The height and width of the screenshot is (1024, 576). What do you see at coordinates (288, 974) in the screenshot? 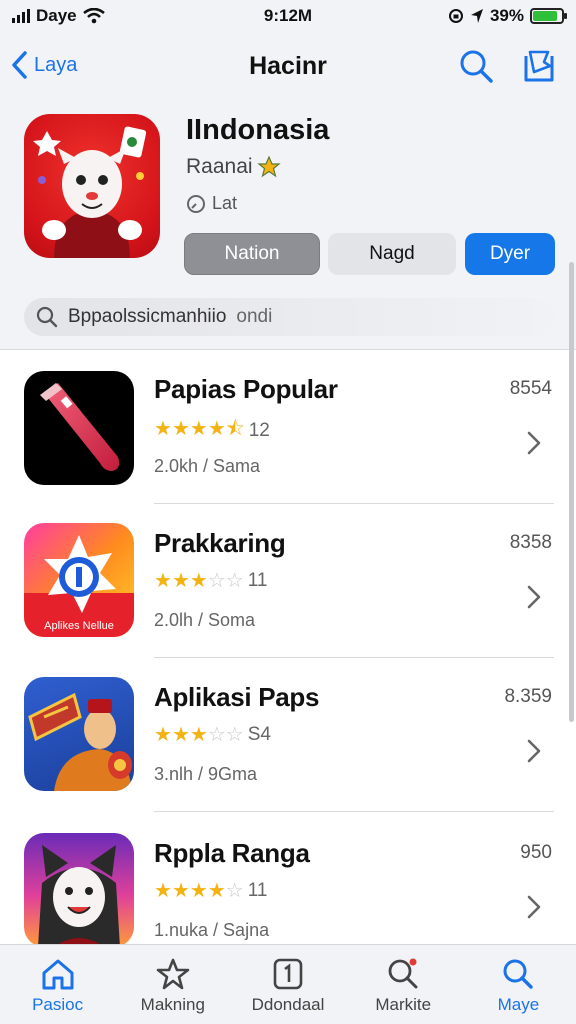
I see `apps-icon` at bounding box center [288, 974].